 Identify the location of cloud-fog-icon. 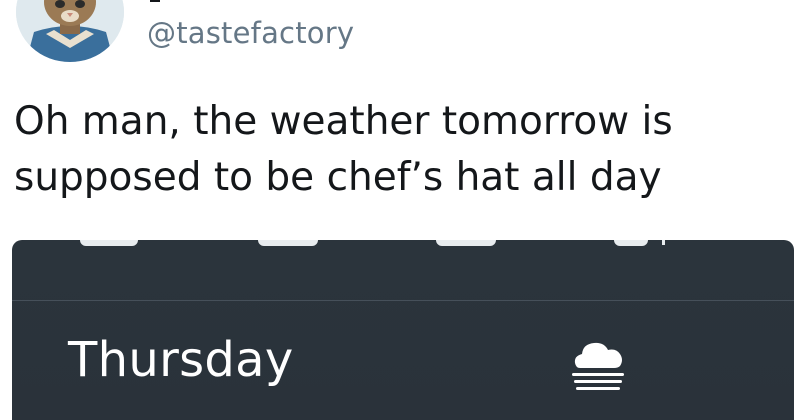
(598, 366).